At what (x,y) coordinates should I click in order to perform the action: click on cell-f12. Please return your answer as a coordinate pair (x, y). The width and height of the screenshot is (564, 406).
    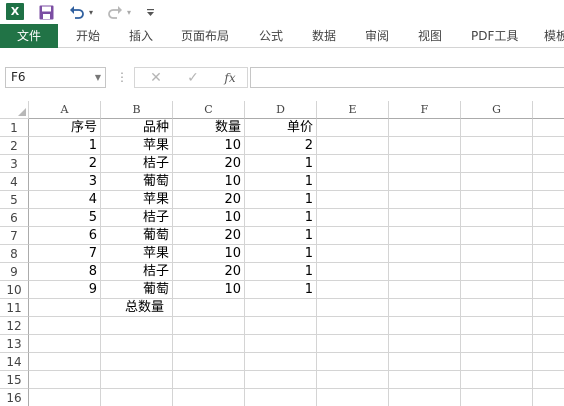
    Looking at the image, I should click on (425, 326).